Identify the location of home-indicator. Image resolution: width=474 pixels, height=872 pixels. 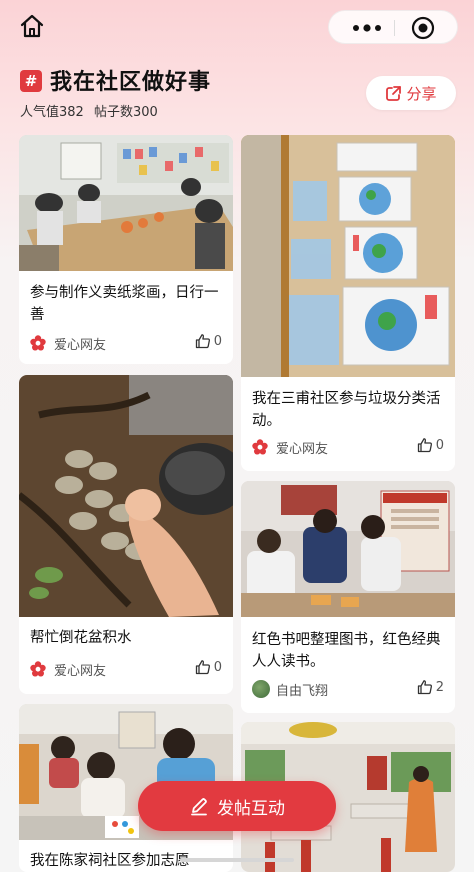
(237, 860).